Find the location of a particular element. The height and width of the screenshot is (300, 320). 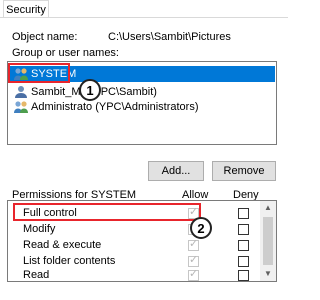

users-icon is located at coordinates (21, 107).